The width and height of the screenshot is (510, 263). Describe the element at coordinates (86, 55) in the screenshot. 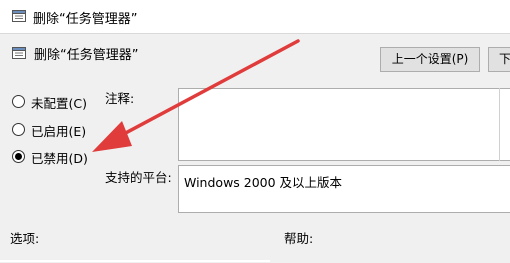

I see `policy-title: 删除“任务管理器”` at that location.